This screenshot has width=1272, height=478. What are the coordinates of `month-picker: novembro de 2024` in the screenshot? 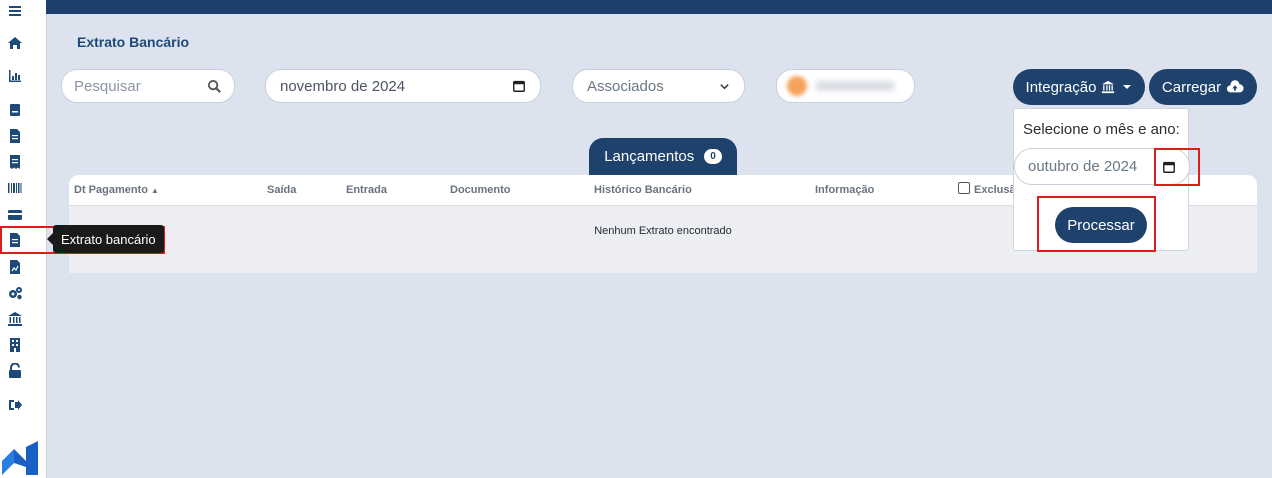 It's located at (403, 86).